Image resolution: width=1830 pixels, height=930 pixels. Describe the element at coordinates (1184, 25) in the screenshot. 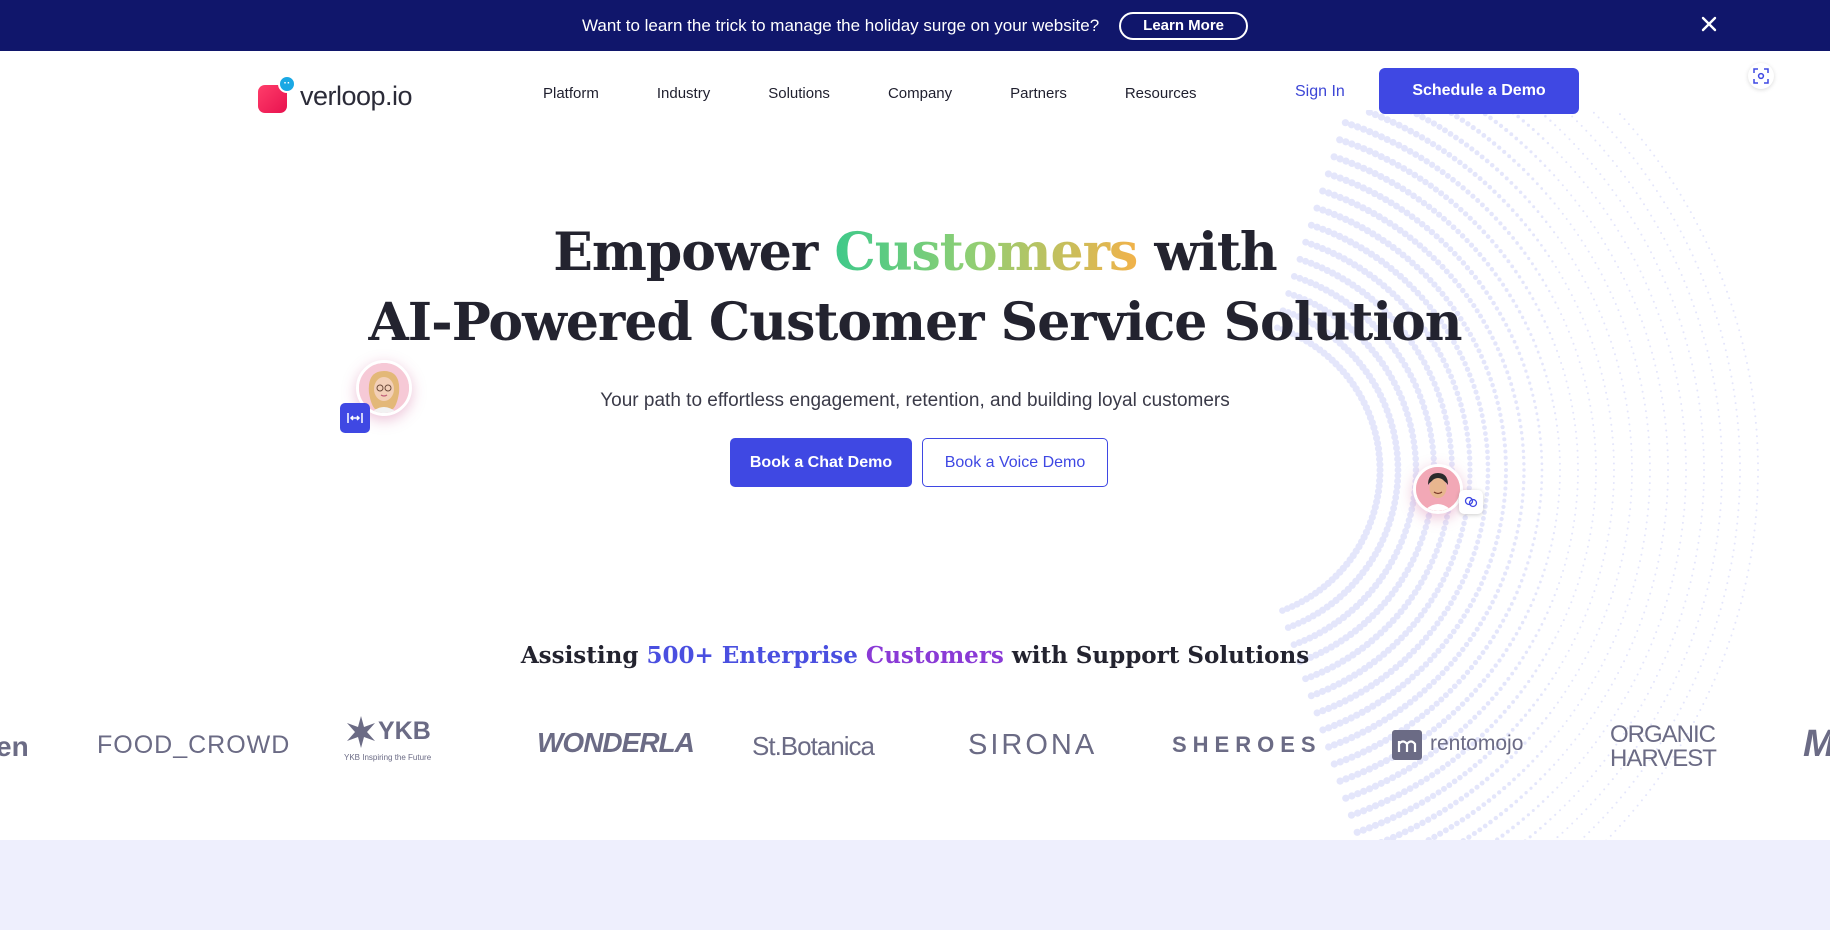

I see `learn-more-button: Learn More` at that location.